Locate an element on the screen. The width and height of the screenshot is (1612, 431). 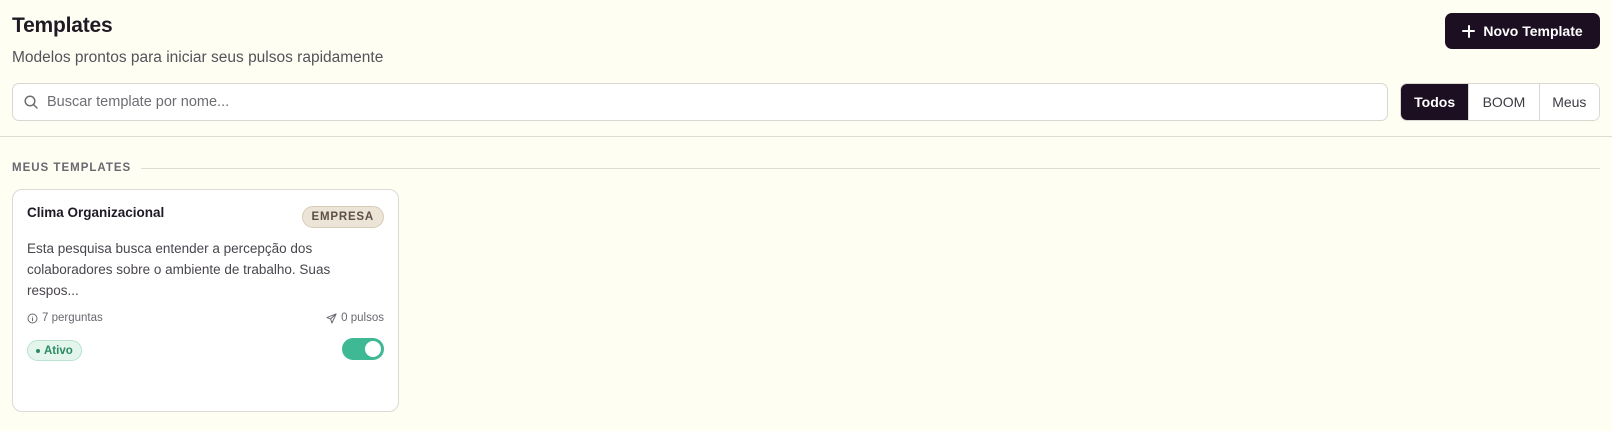
section-header: MEUS TEMPLATES is located at coordinates (806, 168).